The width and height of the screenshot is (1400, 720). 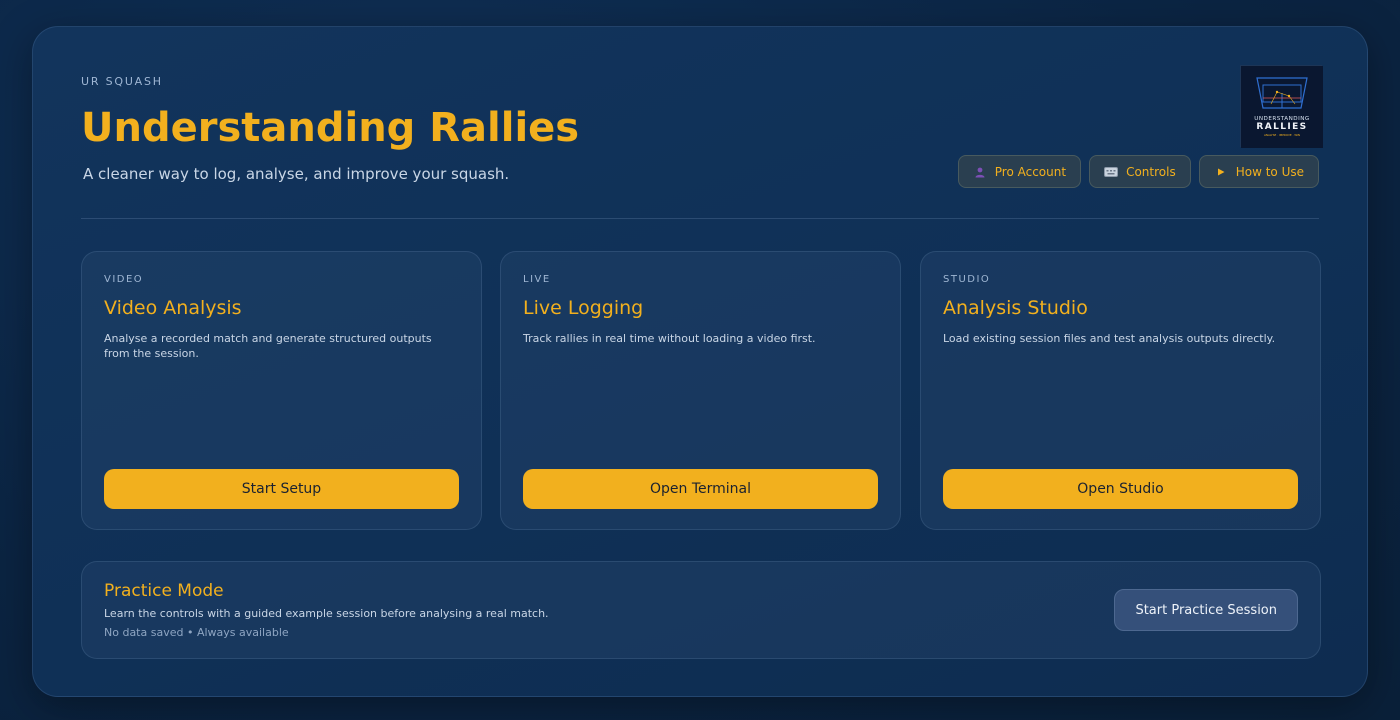 What do you see at coordinates (1015, 308) in the screenshot?
I see `card-title: Analysis Studio` at bounding box center [1015, 308].